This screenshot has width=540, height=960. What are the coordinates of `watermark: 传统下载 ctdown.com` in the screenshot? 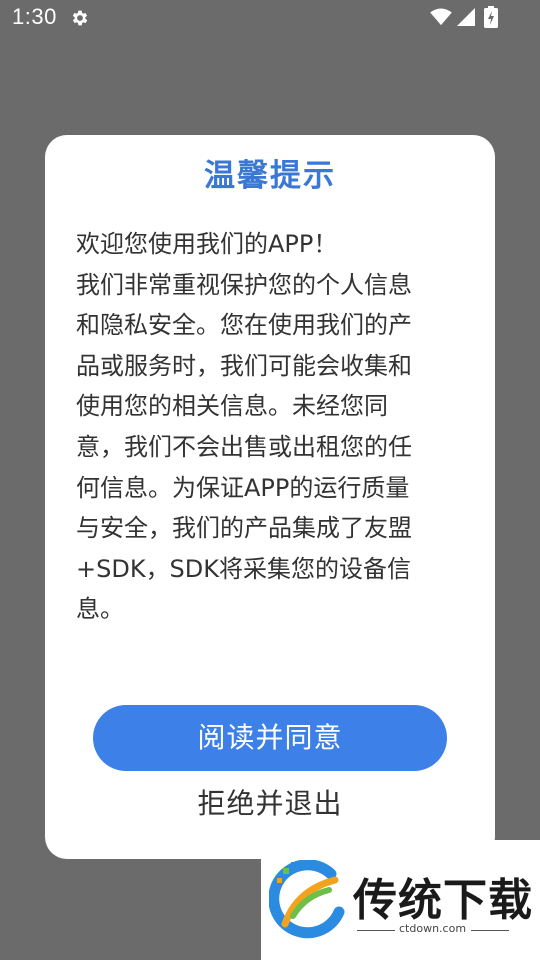 It's located at (400, 900).